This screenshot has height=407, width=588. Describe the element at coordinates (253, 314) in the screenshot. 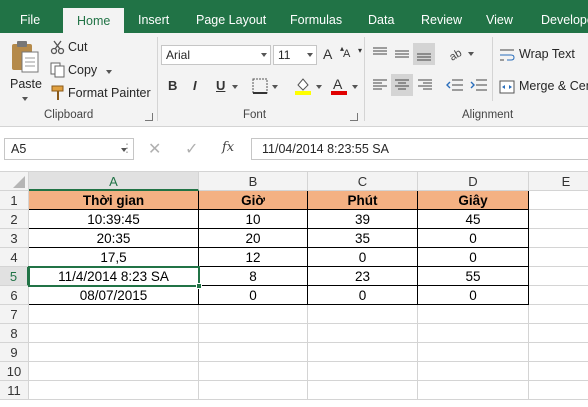

I see `cell-b7` at that location.